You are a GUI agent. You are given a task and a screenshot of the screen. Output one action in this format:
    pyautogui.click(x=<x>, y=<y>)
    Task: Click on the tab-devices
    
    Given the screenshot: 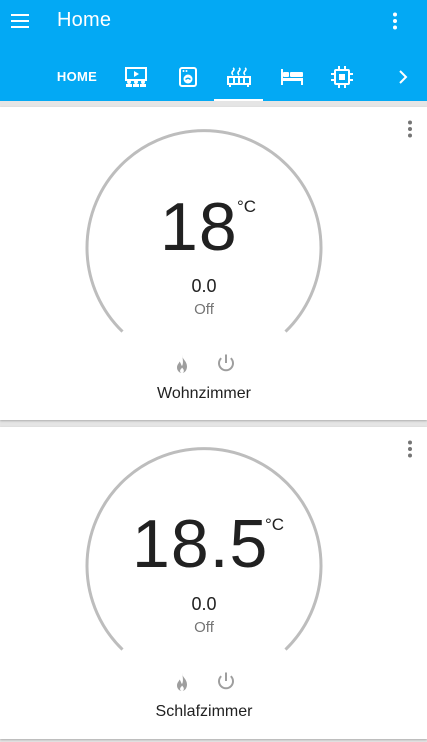 What is the action you would take?
    pyautogui.click(x=342, y=76)
    